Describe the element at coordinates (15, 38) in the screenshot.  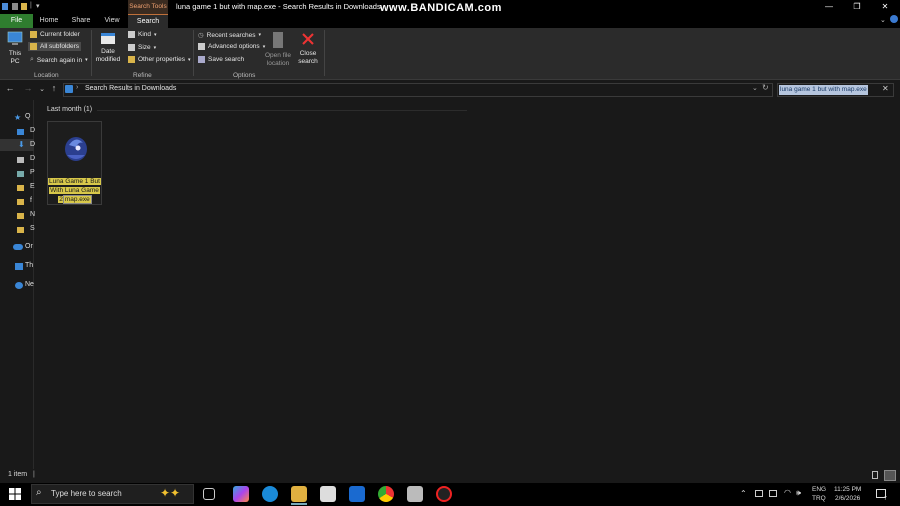
I see `this-pc-icon` at that location.